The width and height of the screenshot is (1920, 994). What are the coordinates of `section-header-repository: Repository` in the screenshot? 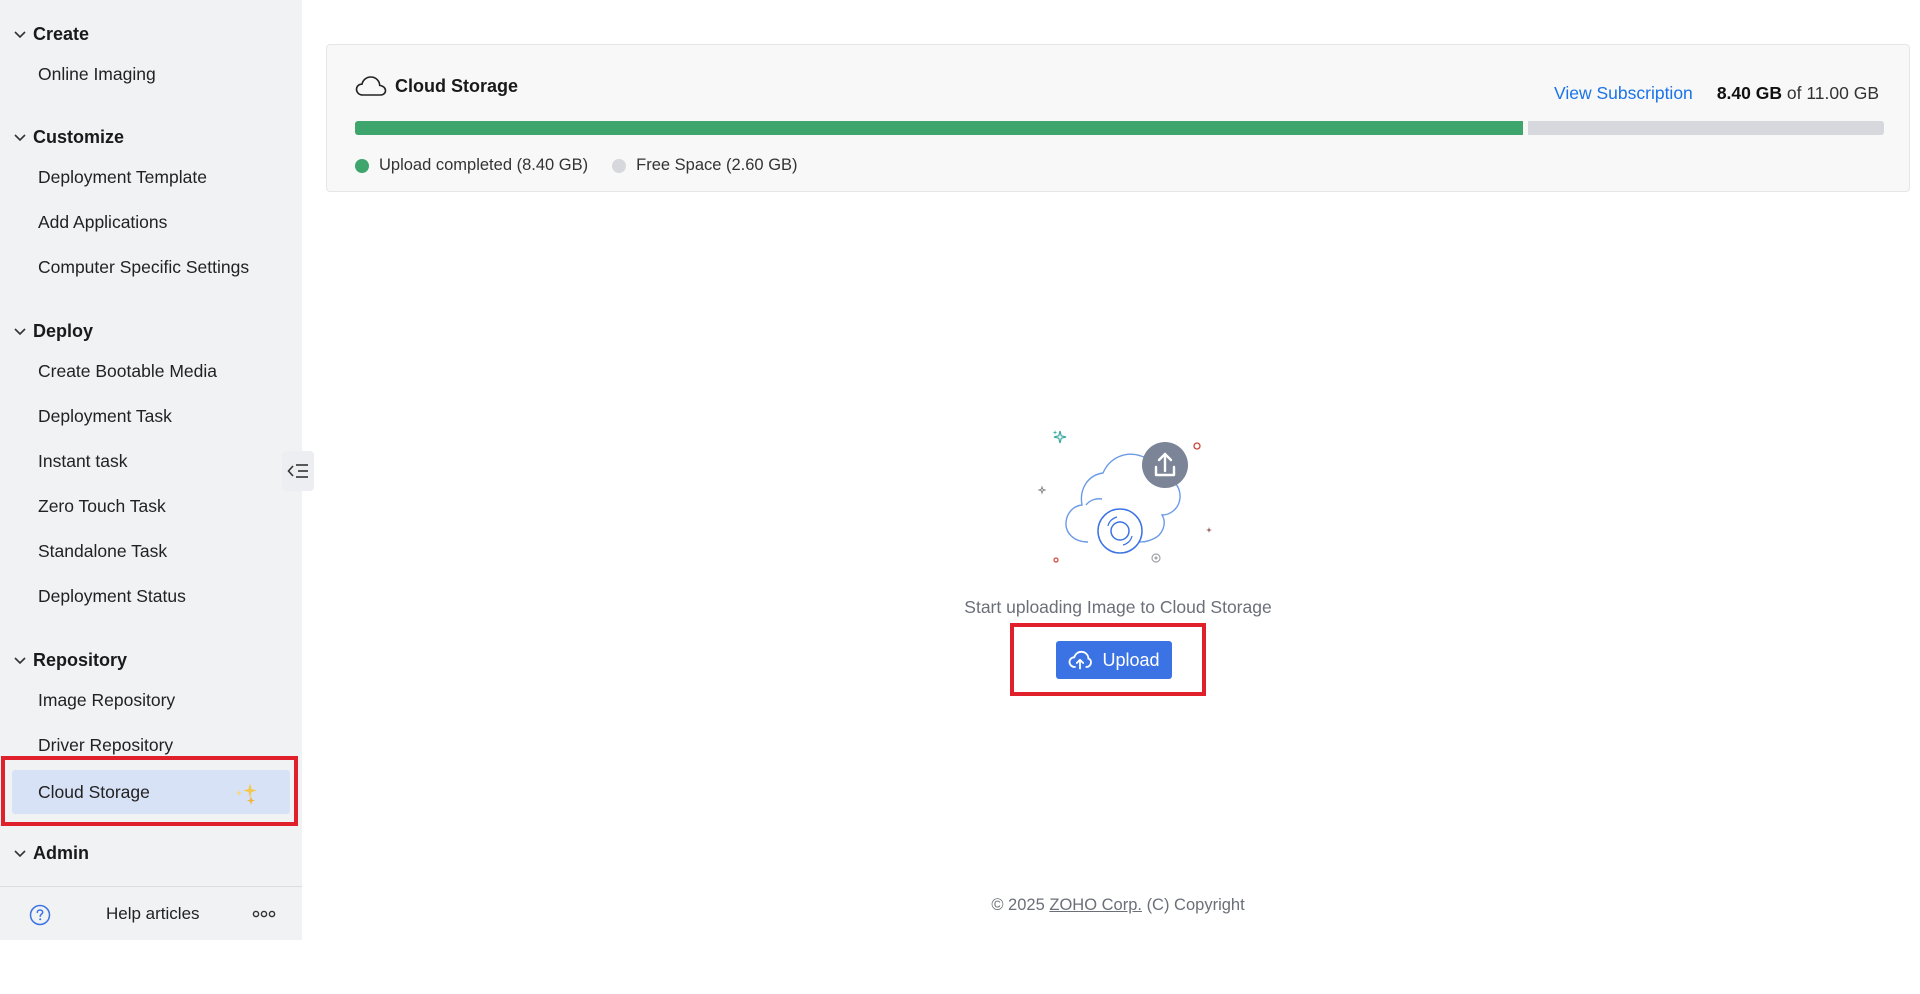 It's located at (70, 660).